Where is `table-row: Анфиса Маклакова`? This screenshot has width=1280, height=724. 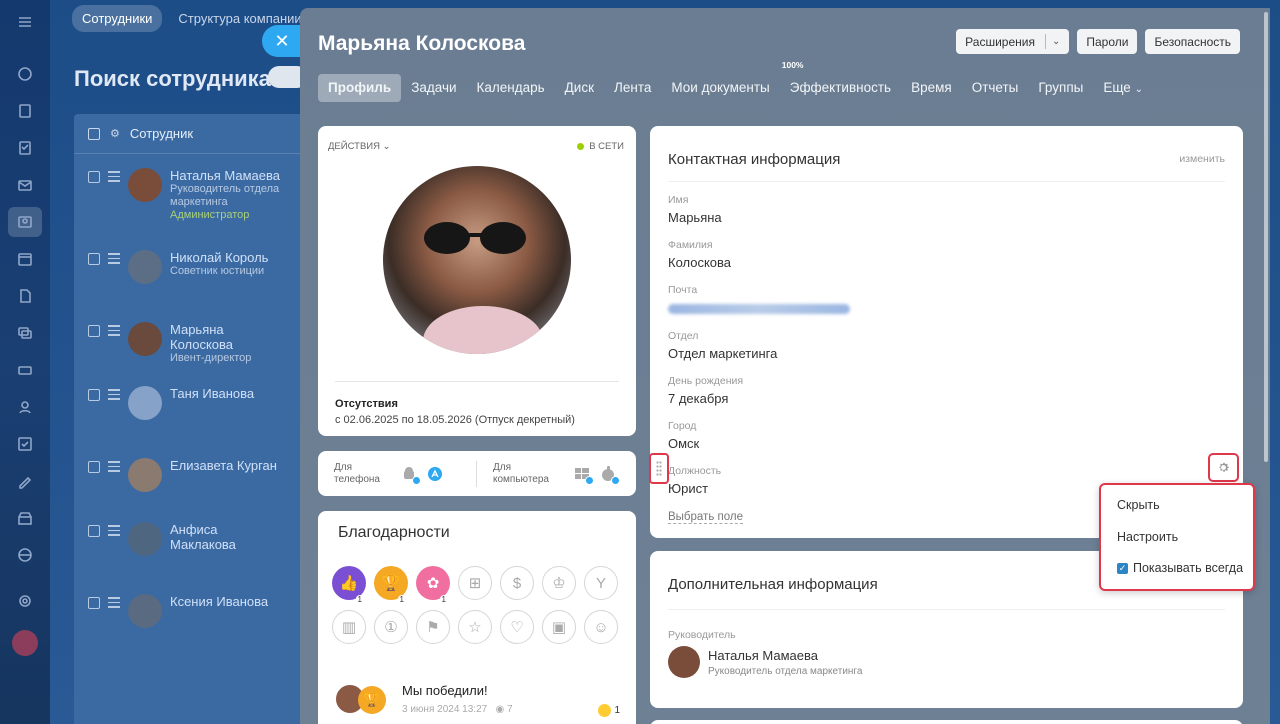 table-row: Анфиса Маклакова is located at coordinates (184, 539).